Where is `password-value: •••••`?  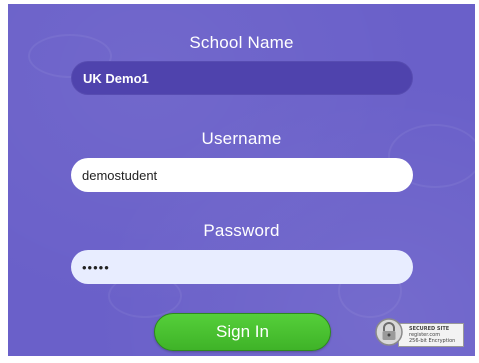
password-value: ••••• is located at coordinates (96, 267).